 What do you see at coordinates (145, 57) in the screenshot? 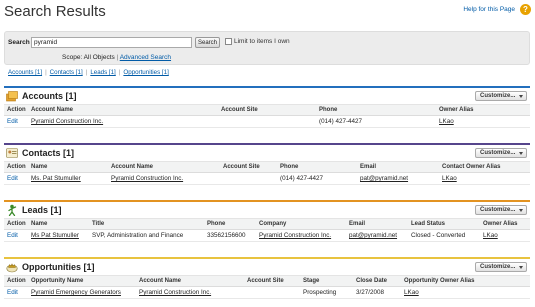
I see `advanced-search-link: Advanced Search` at bounding box center [145, 57].